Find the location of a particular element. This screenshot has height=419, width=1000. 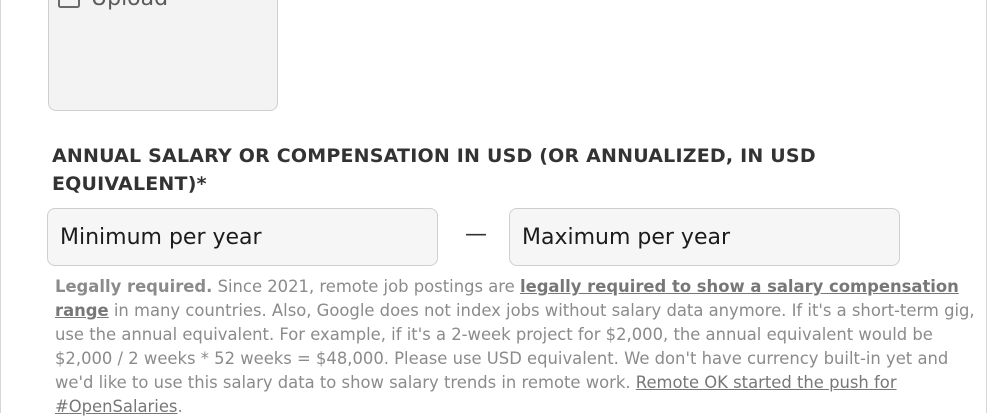

upload-dropzone is located at coordinates (163, 55).